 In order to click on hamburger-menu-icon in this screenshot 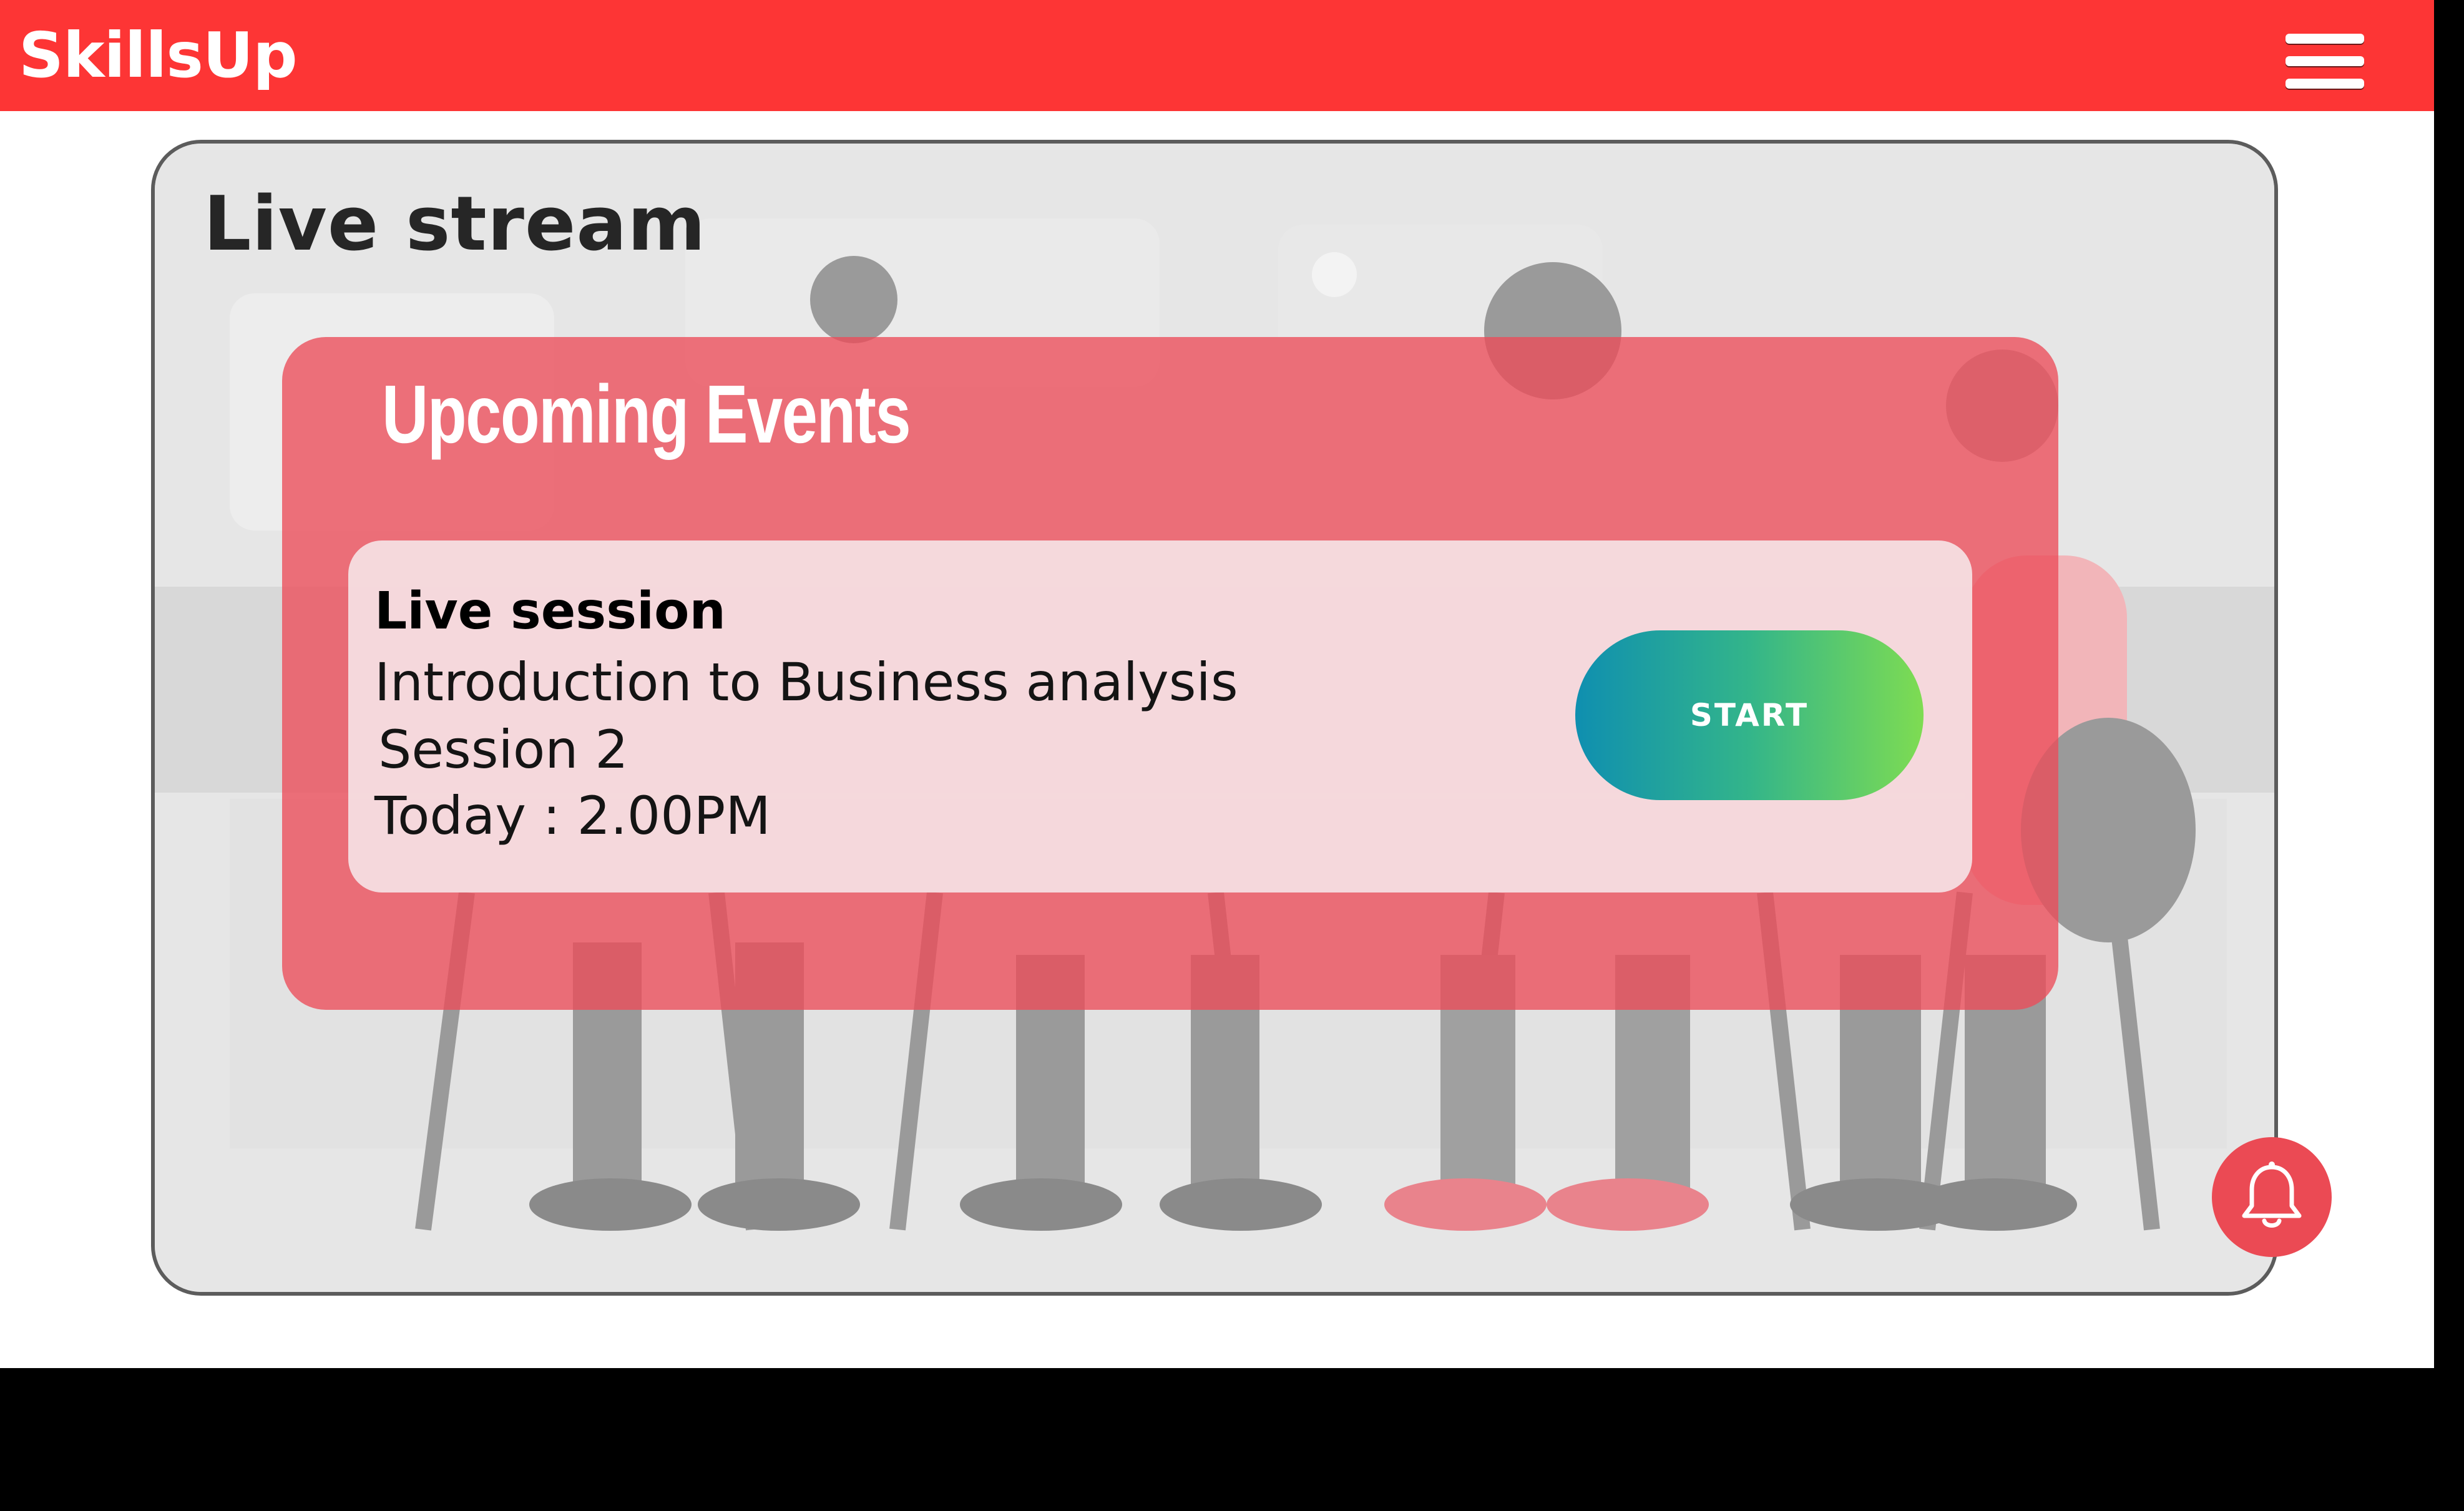, I will do `click(2326, 62)`.